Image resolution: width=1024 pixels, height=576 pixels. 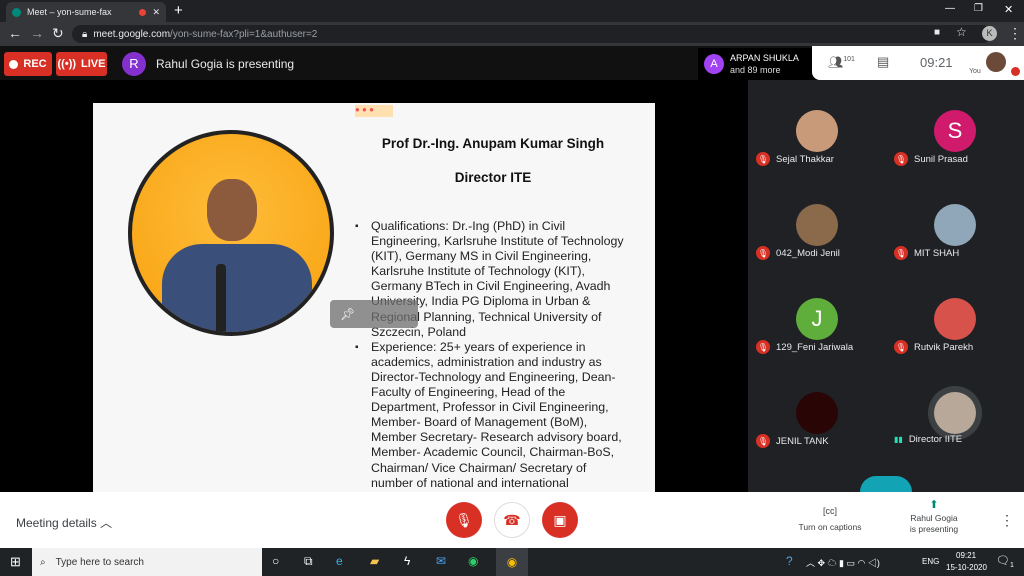 I want to click on search-placeholder: Type here to search, so click(x=99, y=562).